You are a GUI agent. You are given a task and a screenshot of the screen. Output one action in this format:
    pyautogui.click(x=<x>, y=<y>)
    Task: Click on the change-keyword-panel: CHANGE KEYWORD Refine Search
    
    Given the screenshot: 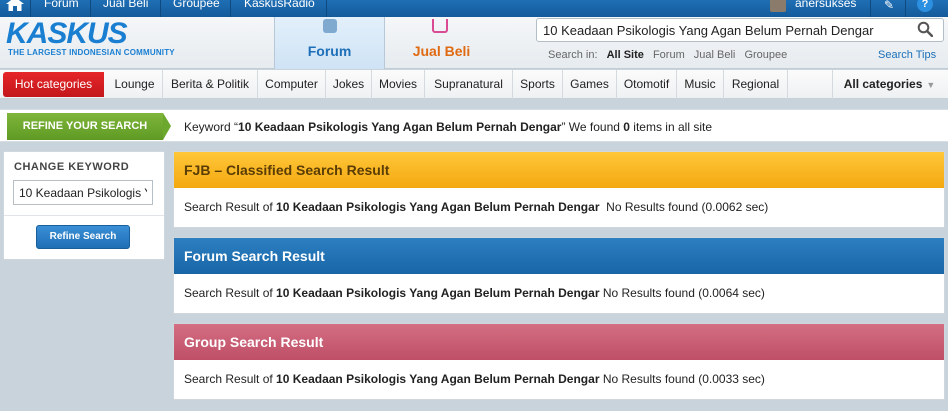 What is the action you would take?
    pyautogui.click(x=84, y=205)
    